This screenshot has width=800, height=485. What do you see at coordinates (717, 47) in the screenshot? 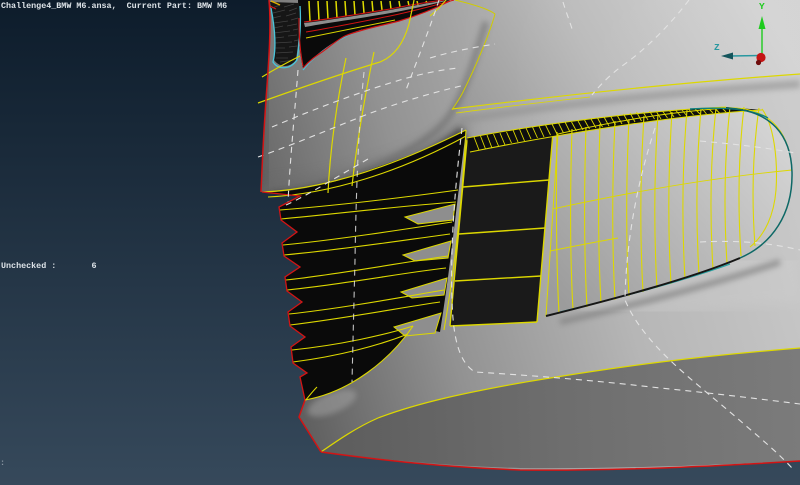
I see `svg-text: Z` at bounding box center [717, 47].